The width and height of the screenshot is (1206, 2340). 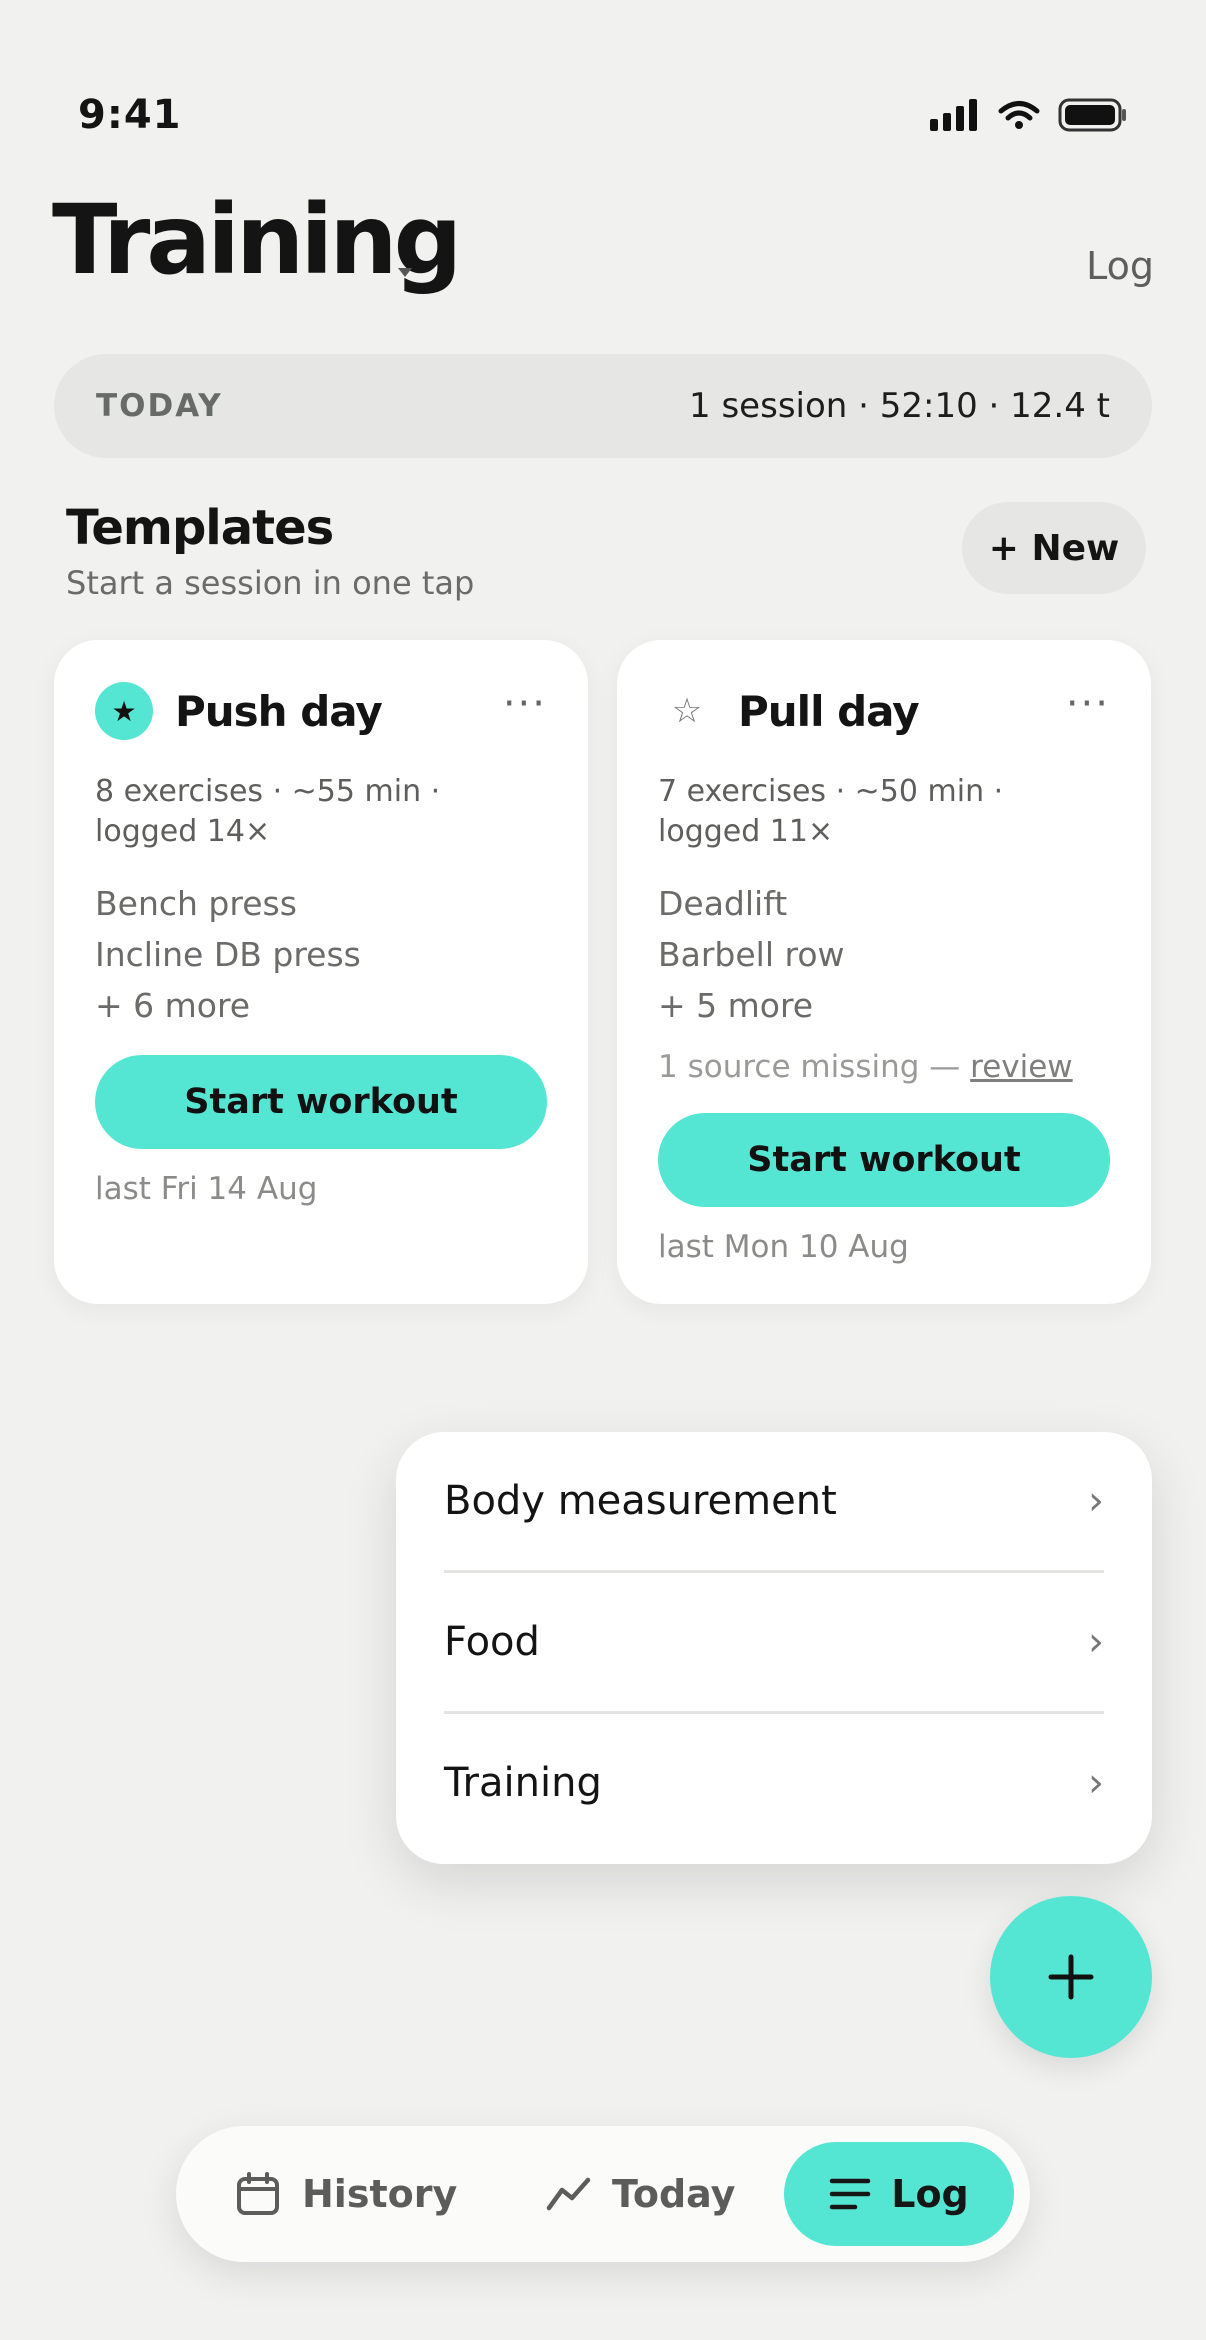 I want to click on menu-item-body-measurement: Body measurement ›, so click(x=774, y=1502).